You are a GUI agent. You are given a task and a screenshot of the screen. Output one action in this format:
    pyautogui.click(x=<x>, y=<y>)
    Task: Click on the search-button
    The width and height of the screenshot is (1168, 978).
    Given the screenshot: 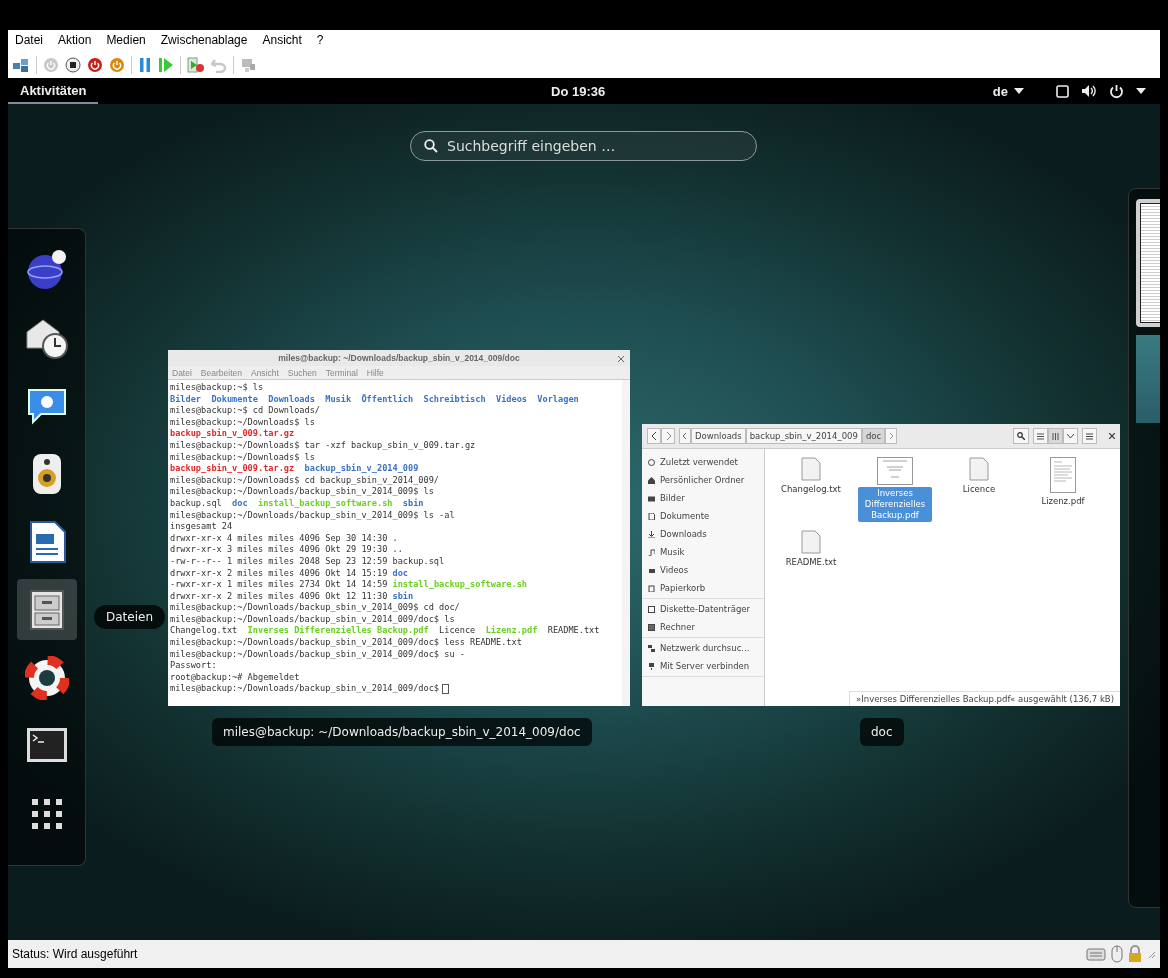 What is the action you would take?
    pyautogui.click(x=1021, y=436)
    